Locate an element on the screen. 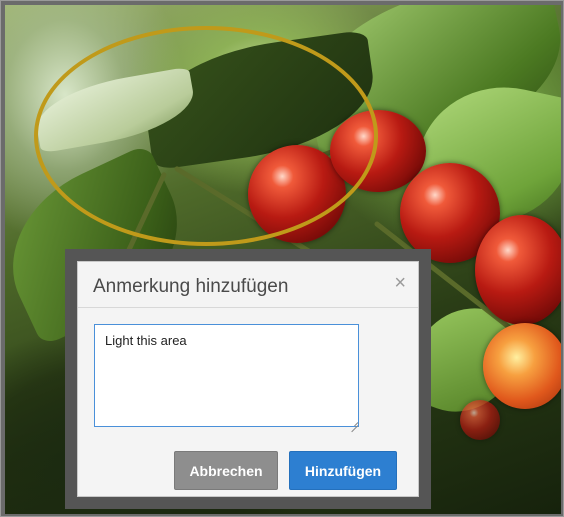 The image size is (564, 517). dialog-divider is located at coordinates (248, 307).